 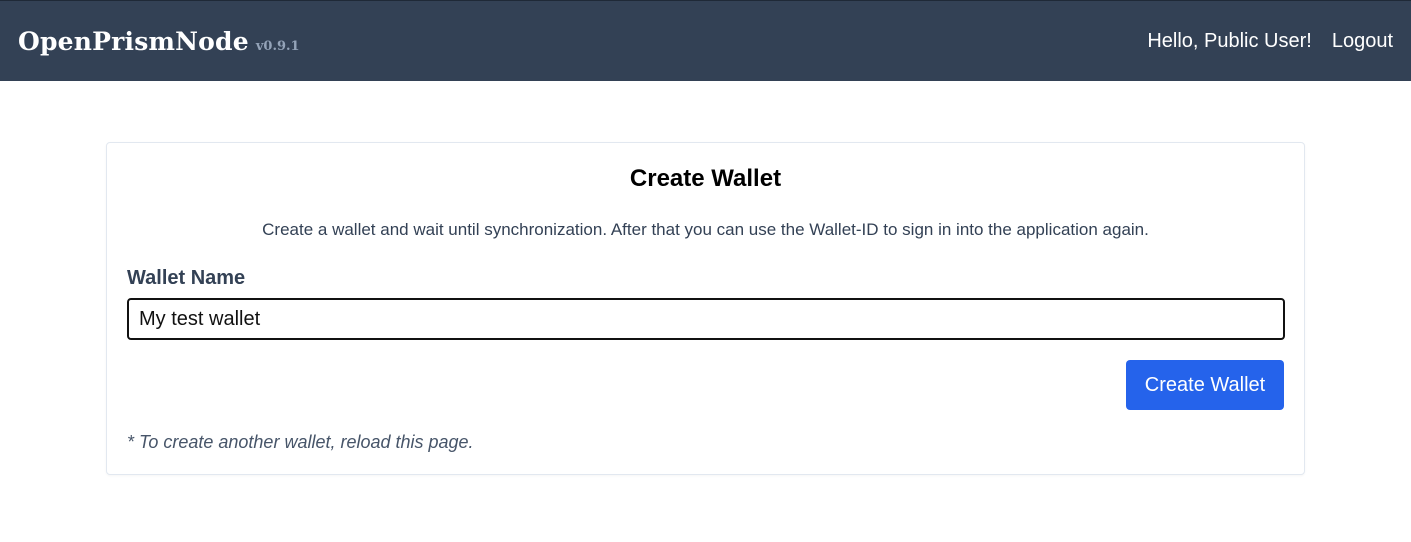 I want to click on version-label: v0.9.1, so click(x=277, y=46).